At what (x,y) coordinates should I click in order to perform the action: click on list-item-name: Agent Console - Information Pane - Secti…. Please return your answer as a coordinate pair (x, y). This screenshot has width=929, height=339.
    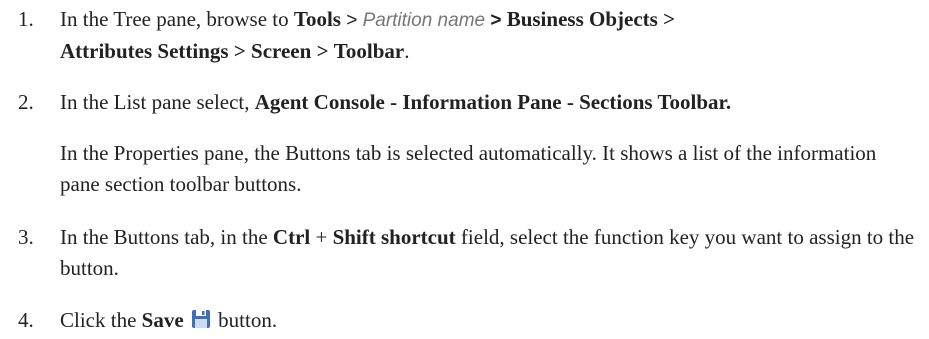
    Looking at the image, I should click on (493, 102).